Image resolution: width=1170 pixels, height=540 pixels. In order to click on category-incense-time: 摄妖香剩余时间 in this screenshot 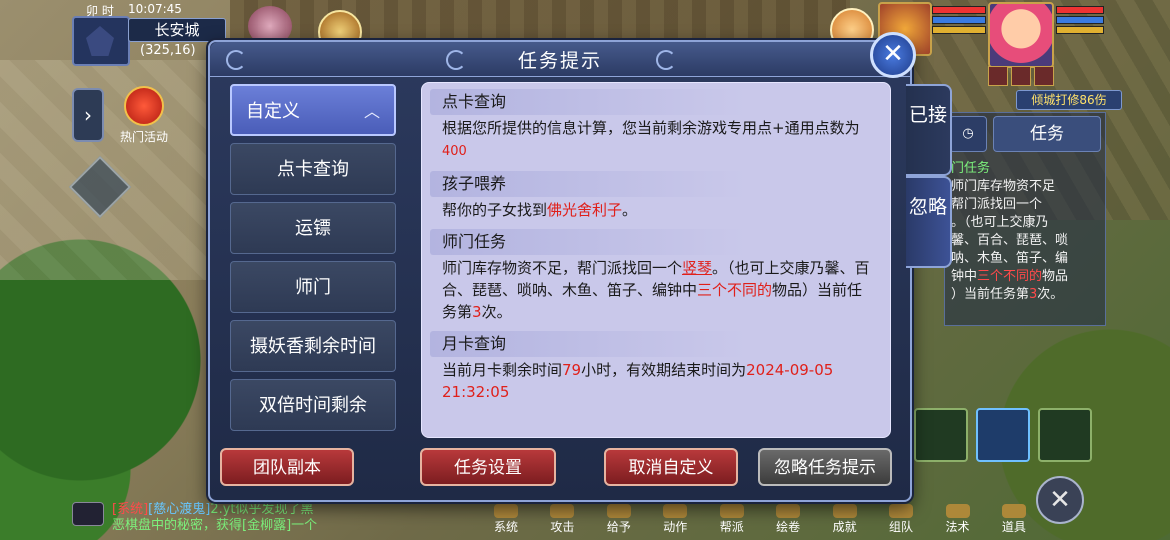, I will do `click(313, 346)`.